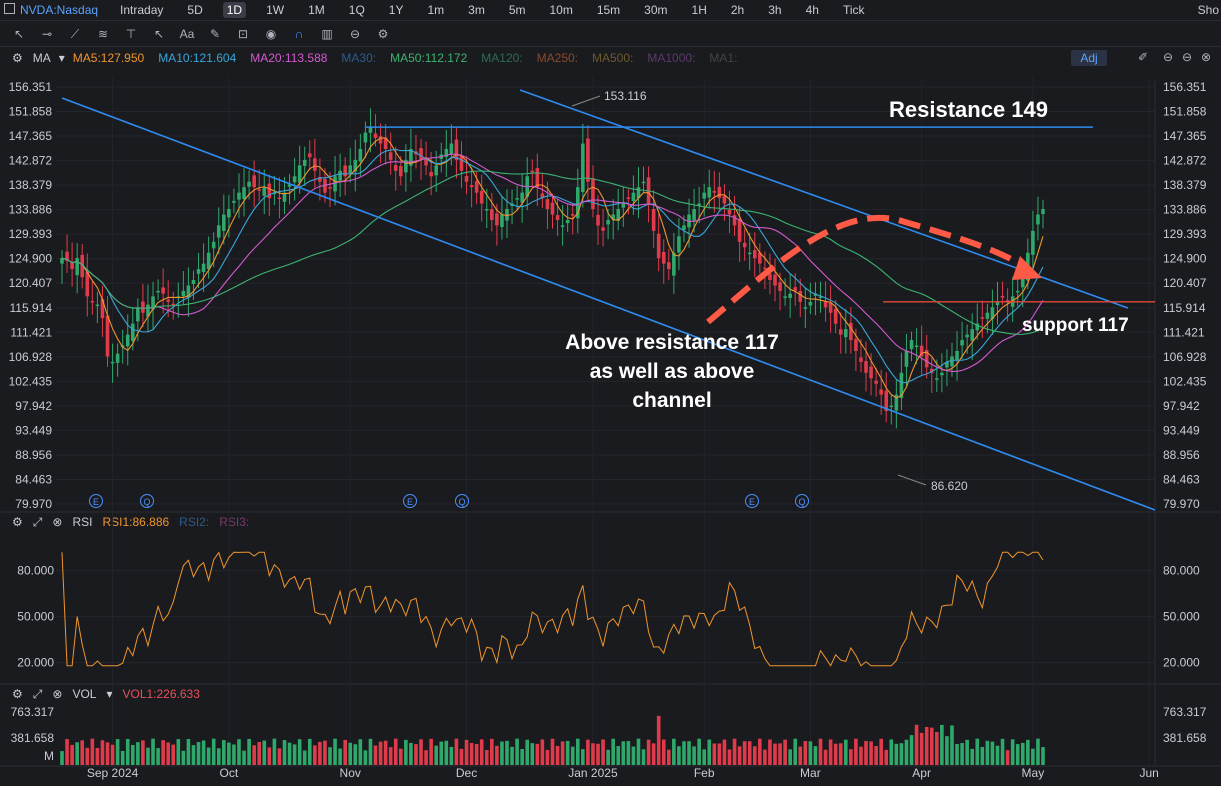  Describe the element at coordinates (141, 10) in the screenshot. I see `timeframe-intraday: Intraday` at that location.